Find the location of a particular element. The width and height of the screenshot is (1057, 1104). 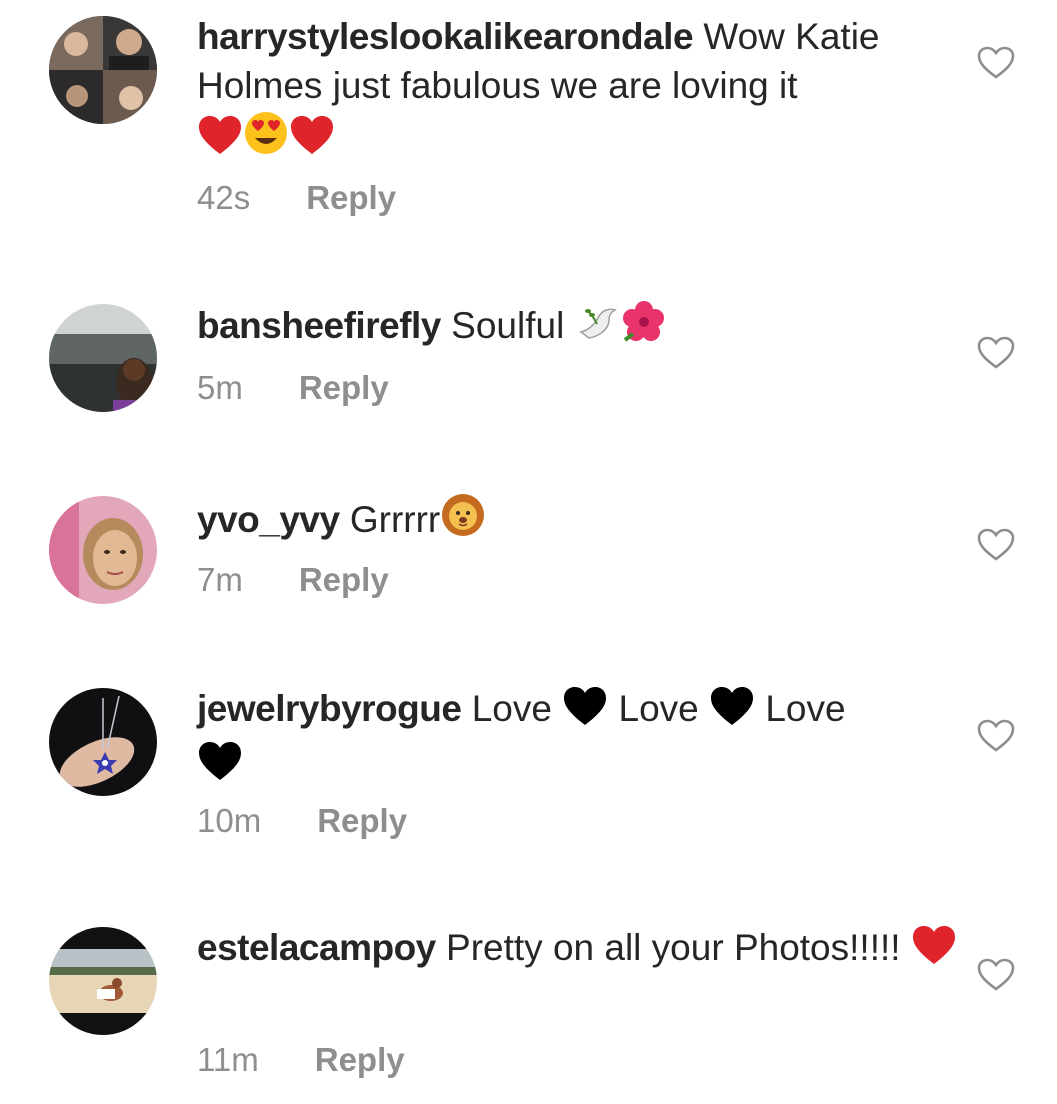

comment-timestamp: 42s is located at coordinates (224, 197).